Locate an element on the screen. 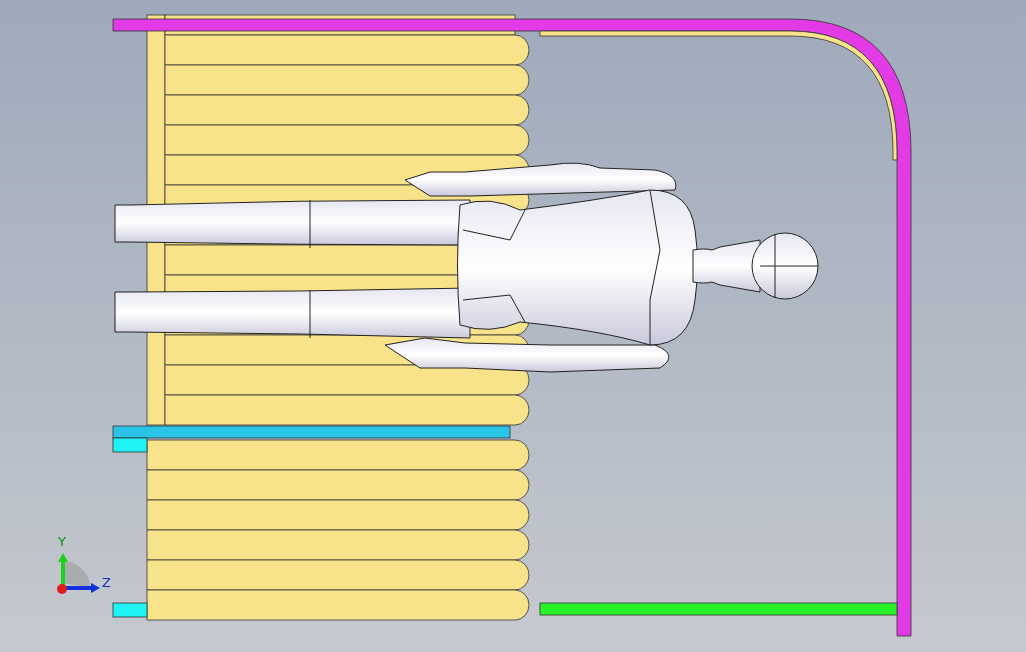 The image size is (1026, 652). axis-label: Z is located at coordinates (106, 582).